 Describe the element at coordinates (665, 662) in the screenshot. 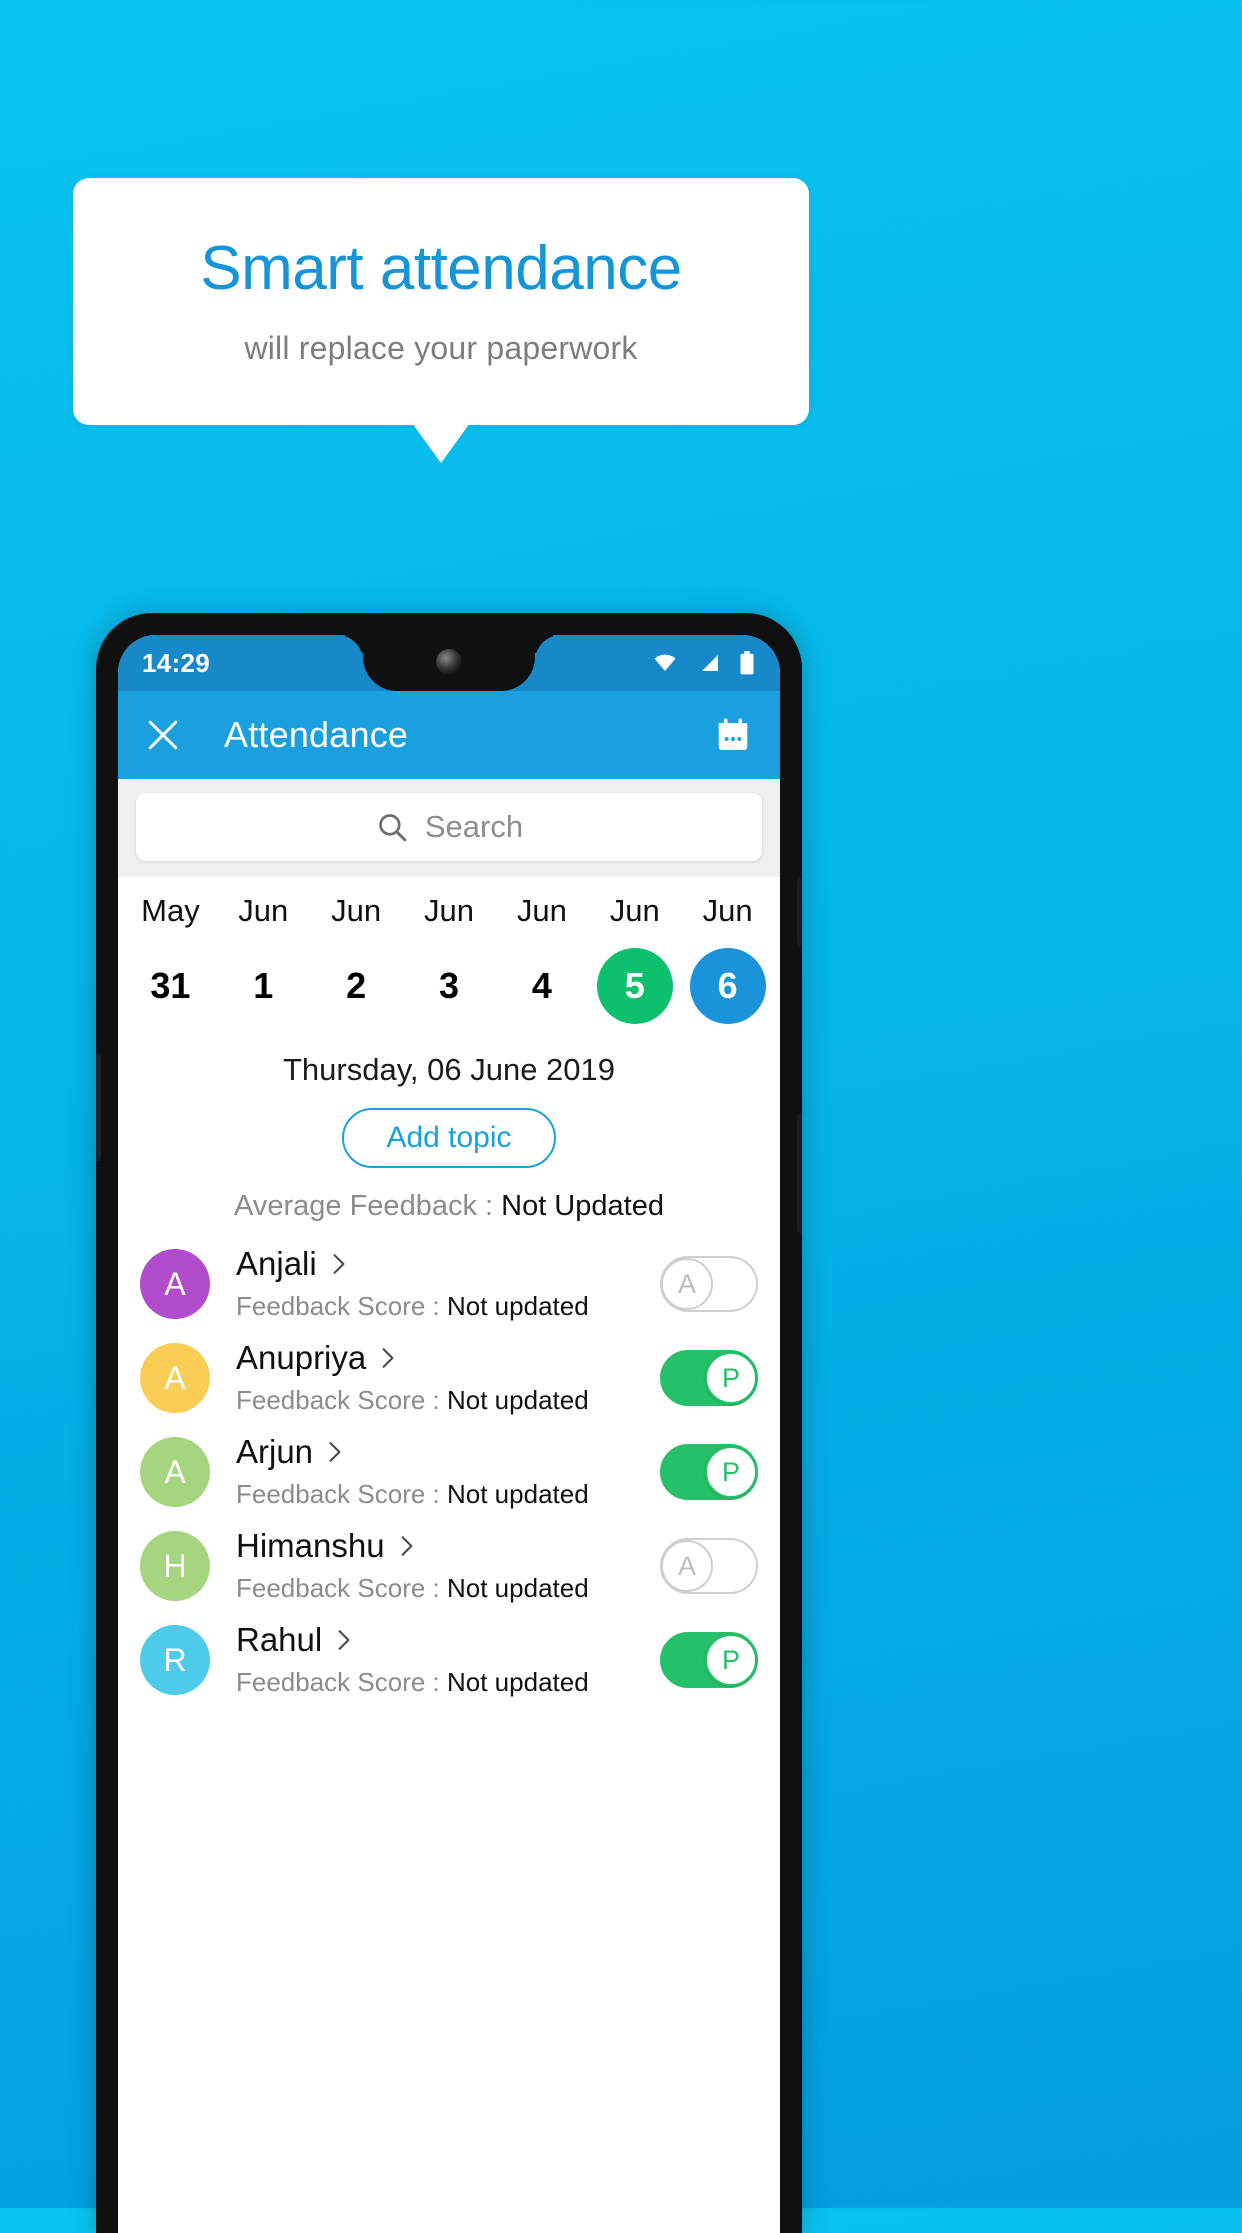

I see `wifi-icon` at that location.